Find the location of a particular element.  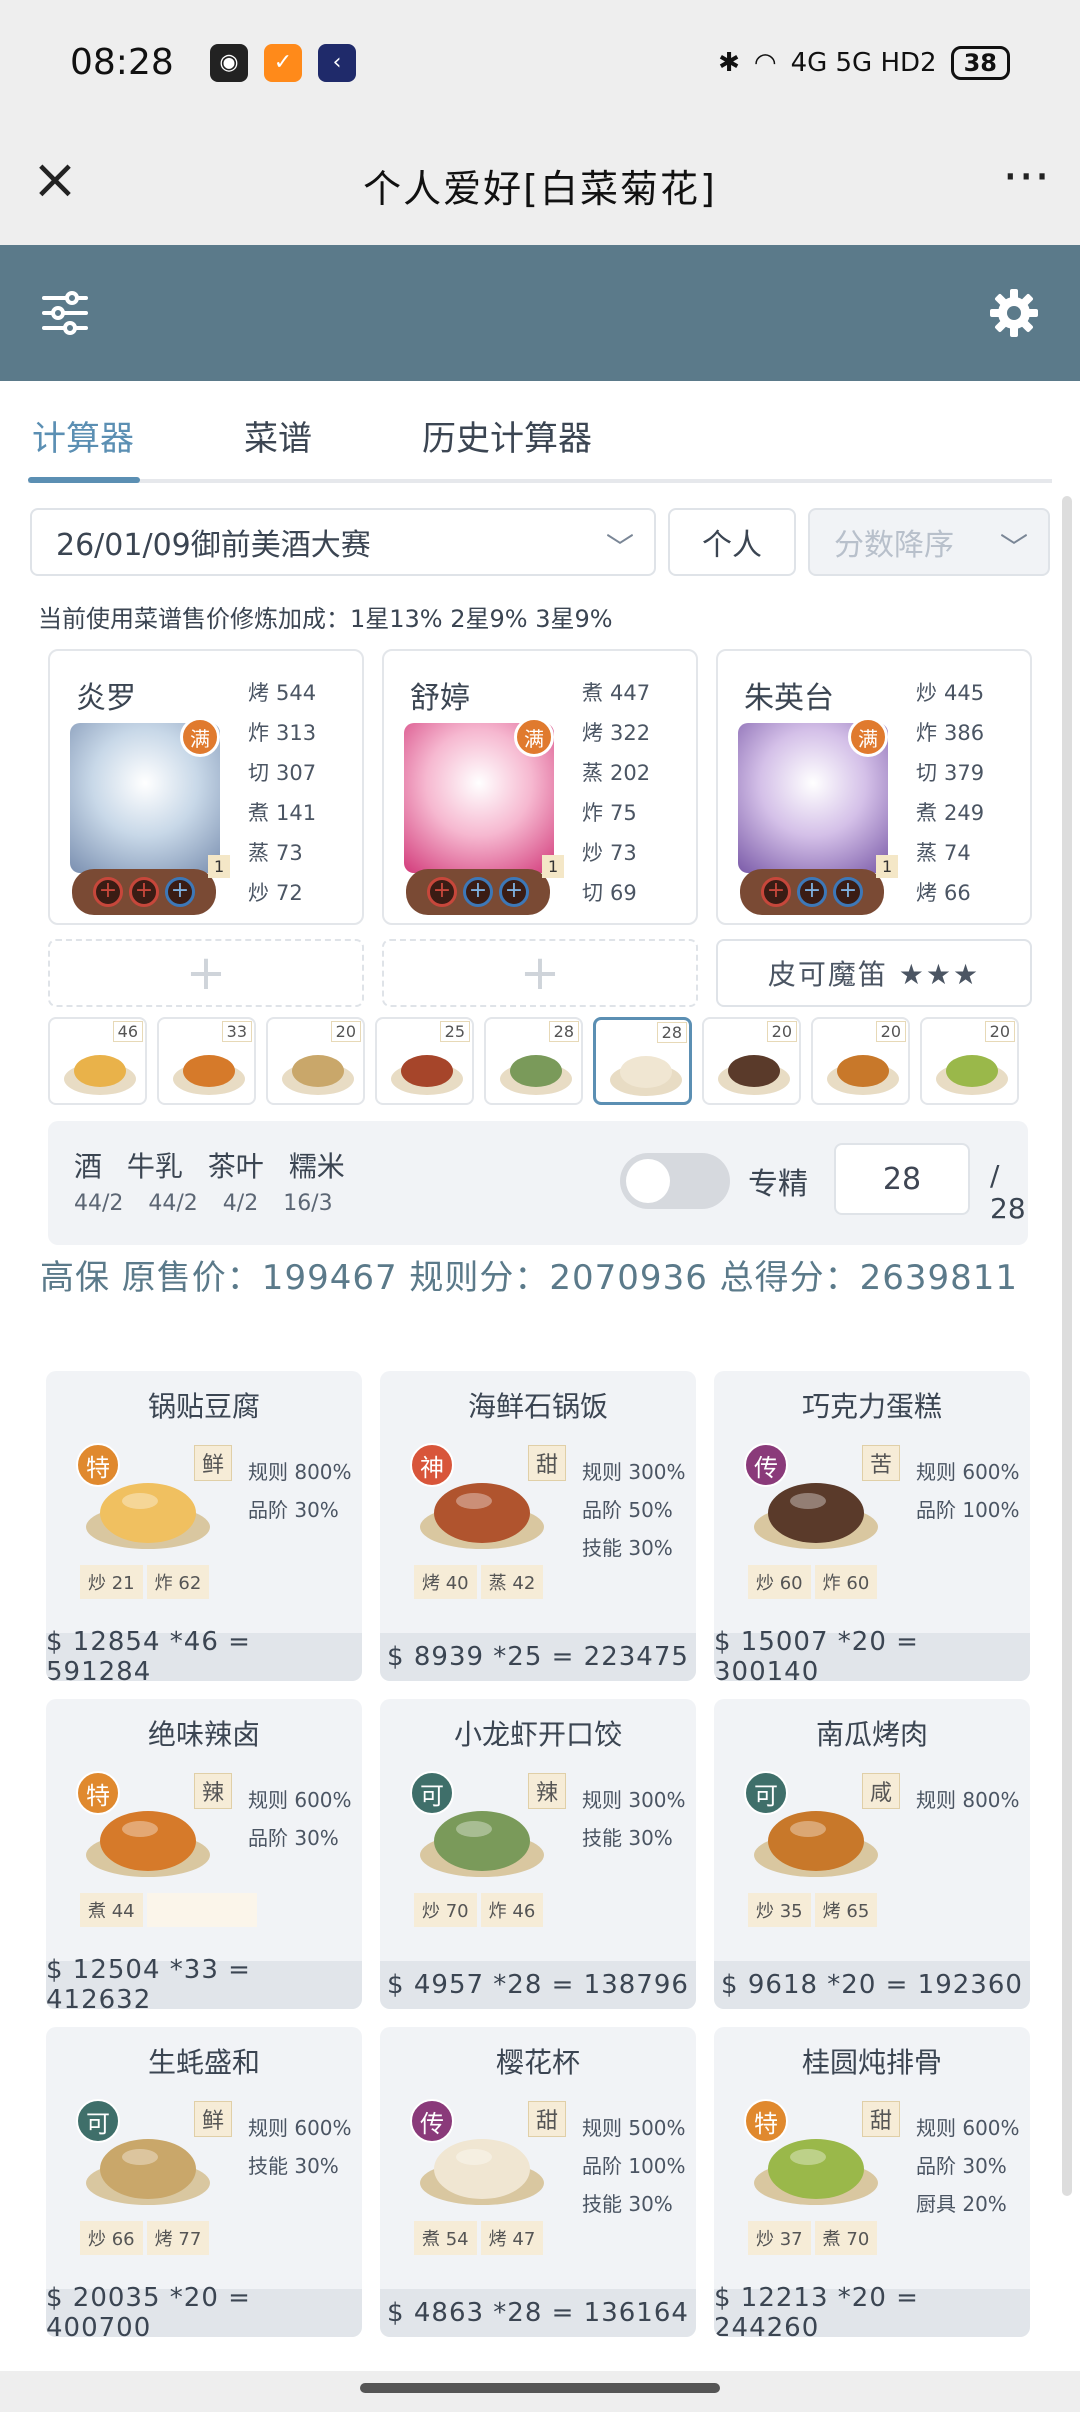

tab-calculator: 计算器 is located at coordinates (83, 448).